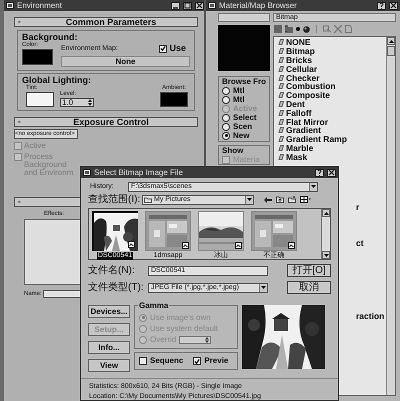  What do you see at coordinates (195, 340) in the screenshot?
I see `gamma-spinner` at bounding box center [195, 340].